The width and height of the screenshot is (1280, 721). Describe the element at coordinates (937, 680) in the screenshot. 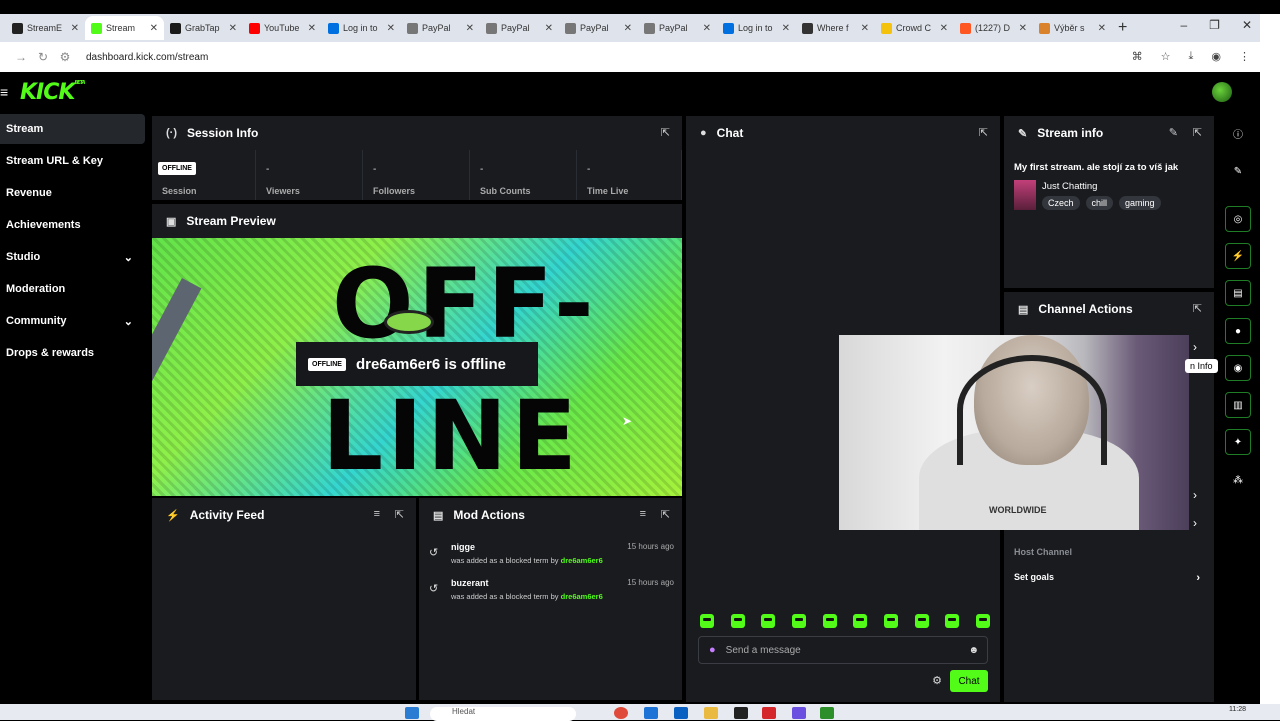

I see `chat-settings-gear-icon: ⚙` at that location.